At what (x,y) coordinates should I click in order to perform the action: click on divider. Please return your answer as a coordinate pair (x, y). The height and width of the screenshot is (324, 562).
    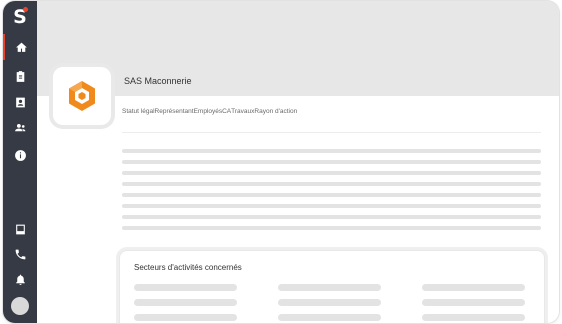
    Looking at the image, I should click on (331, 132).